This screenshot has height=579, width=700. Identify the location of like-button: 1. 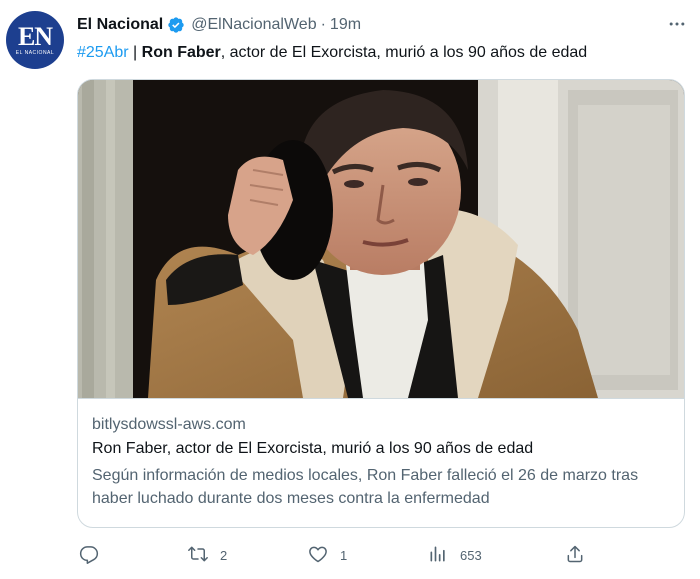
(327, 555).